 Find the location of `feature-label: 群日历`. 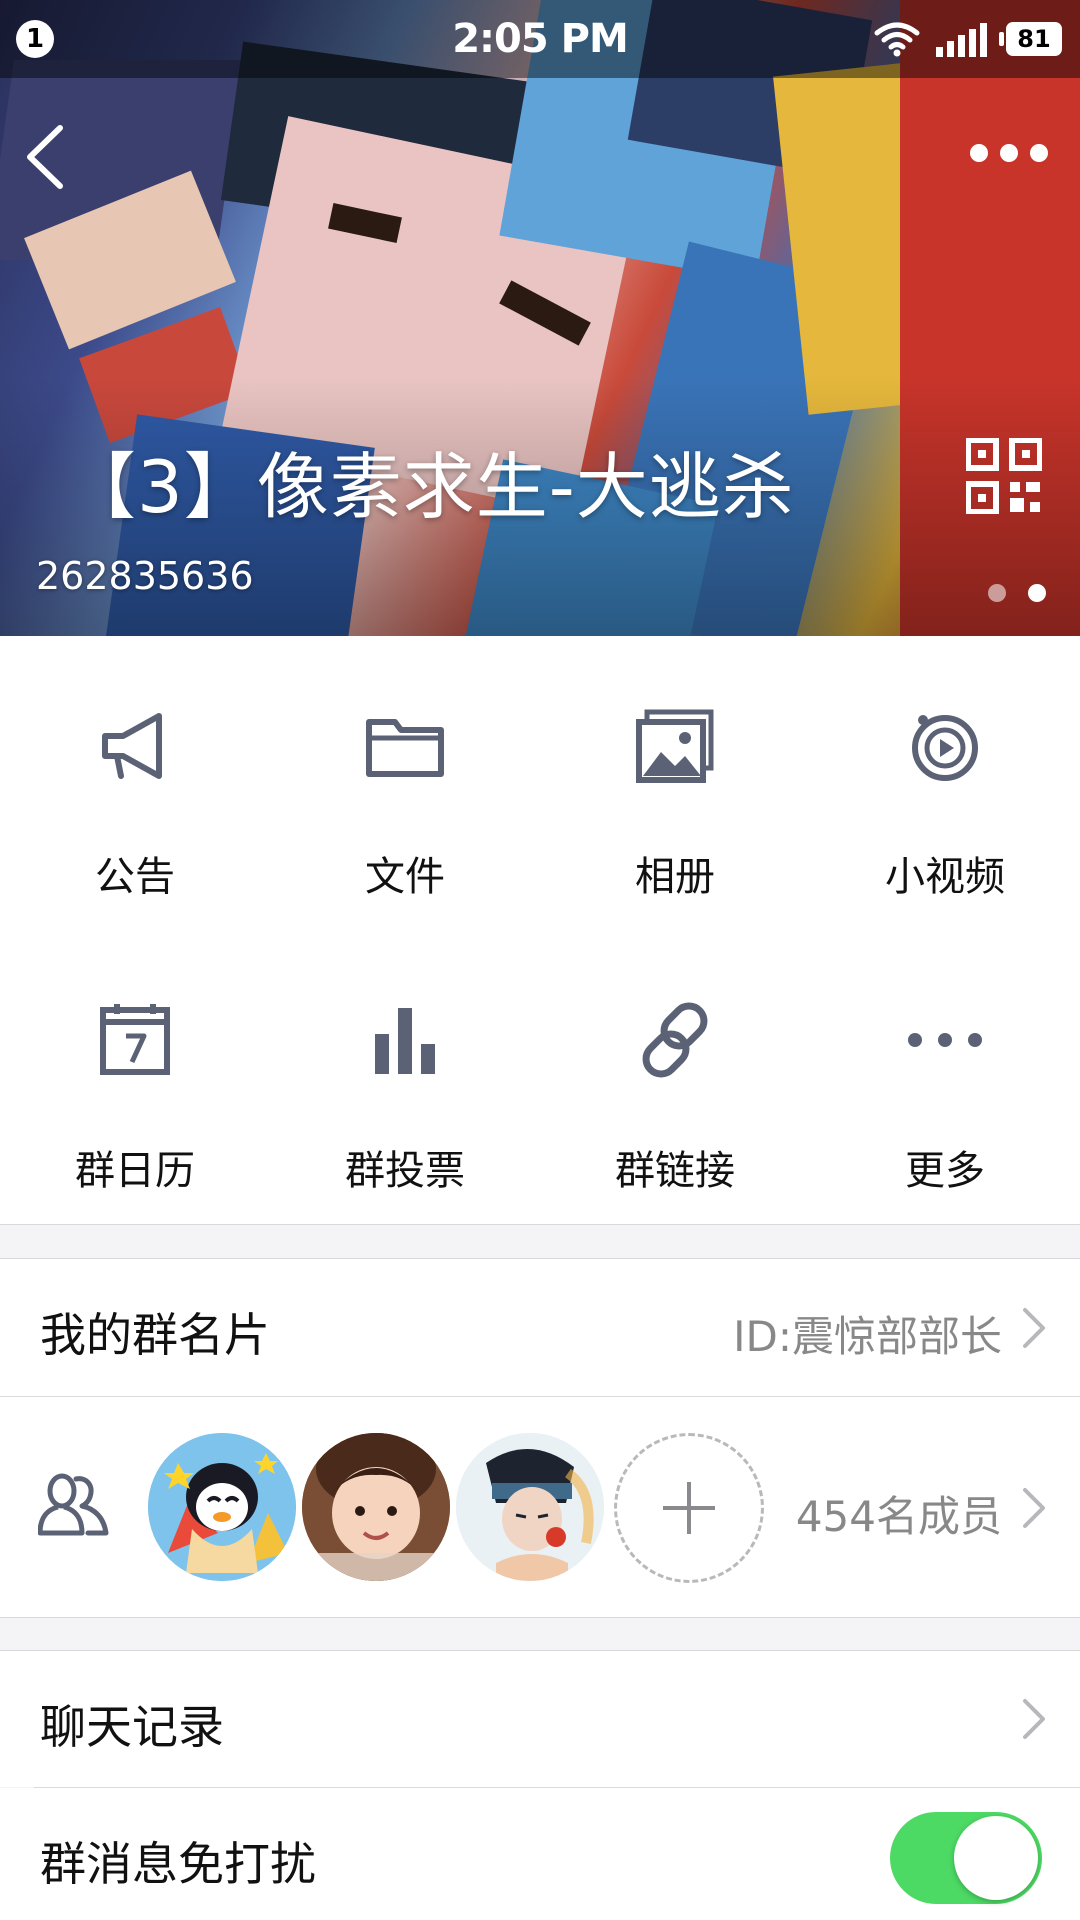

feature-label: 群日历 is located at coordinates (135, 1171).